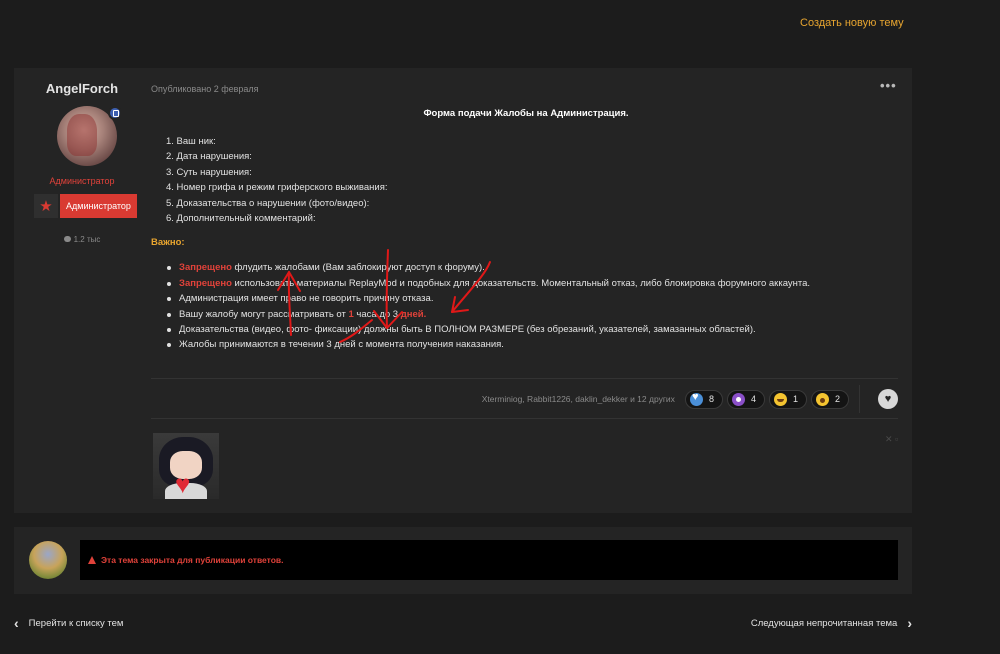 The image size is (1000, 654). Describe the element at coordinates (413, 314) in the screenshot. I see `rule-highlight: дней.` at that location.